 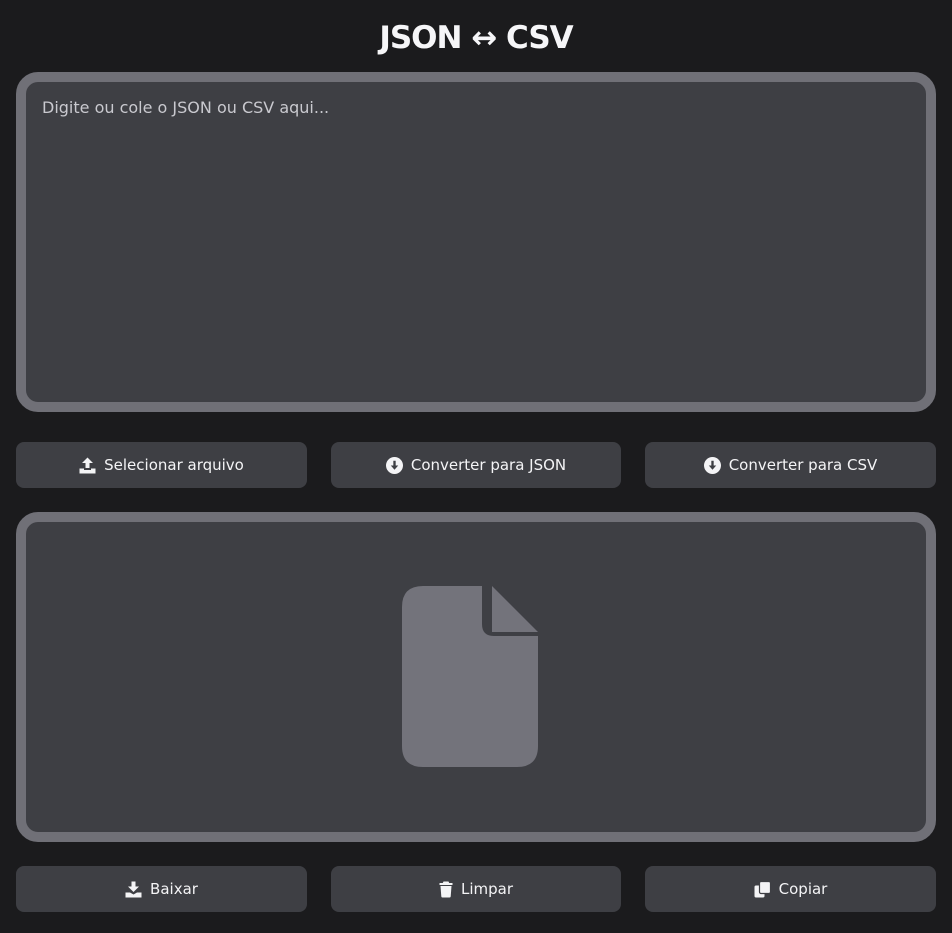 I want to click on select-file-button: Selecionar arquivo, so click(x=161, y=465).